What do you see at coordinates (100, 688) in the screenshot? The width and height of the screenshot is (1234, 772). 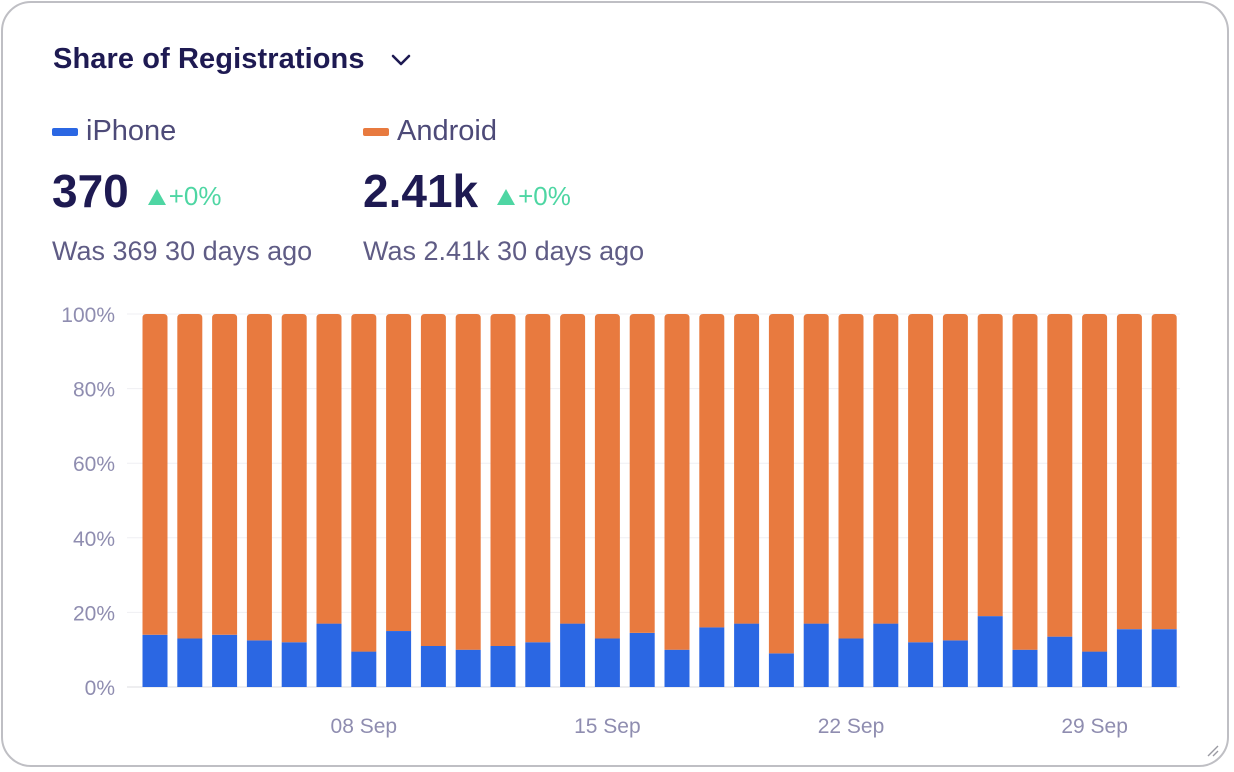 I see `y-tick-label: 0%` at bounding box center [100, 688].